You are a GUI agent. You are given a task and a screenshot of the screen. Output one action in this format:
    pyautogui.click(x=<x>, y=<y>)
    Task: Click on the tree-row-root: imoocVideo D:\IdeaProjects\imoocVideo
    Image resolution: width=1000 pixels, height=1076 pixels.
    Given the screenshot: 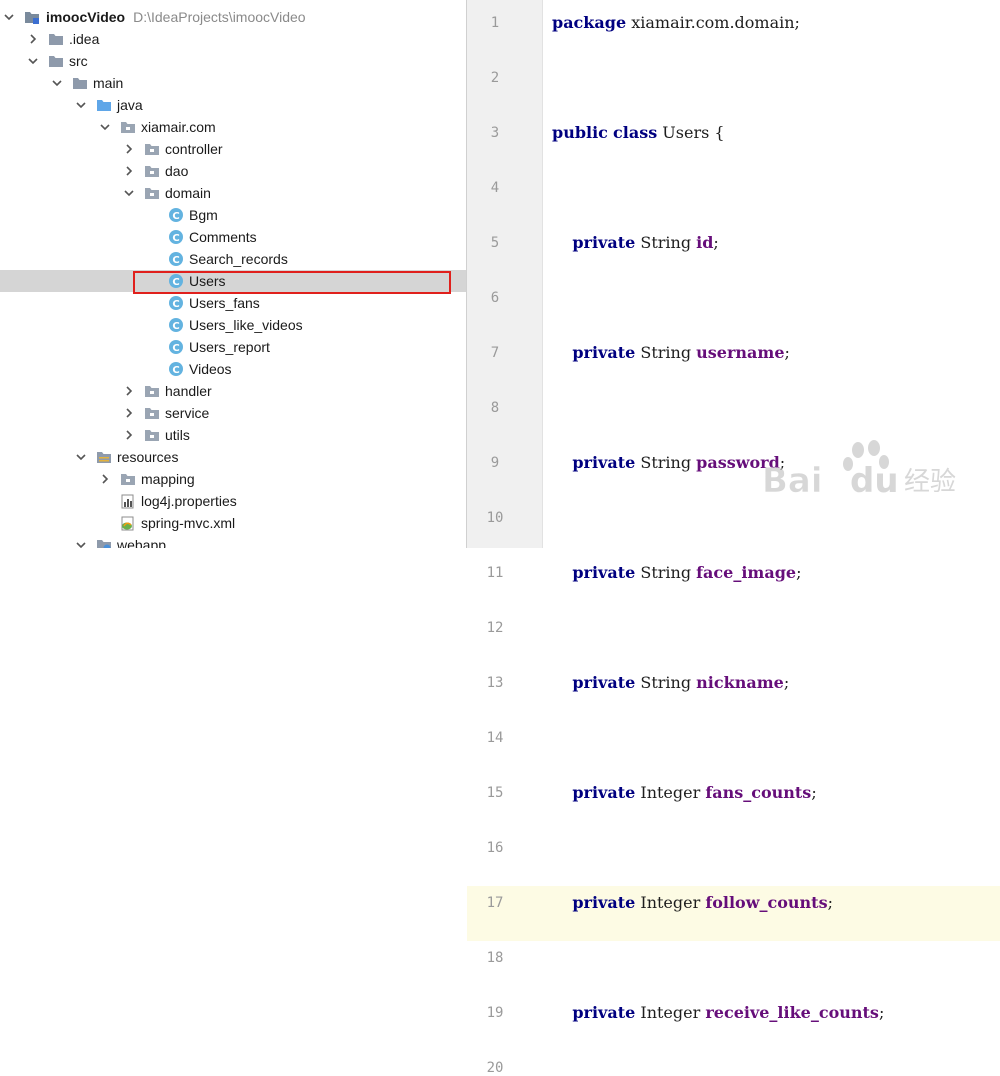 What is the action you would take?
    pyautogui.click(x=233, y=17)
    